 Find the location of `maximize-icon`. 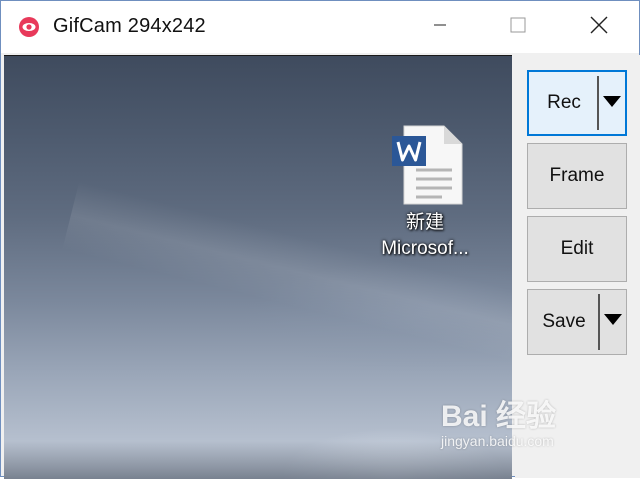

maximize-icon is located at coordinates (518, 27).